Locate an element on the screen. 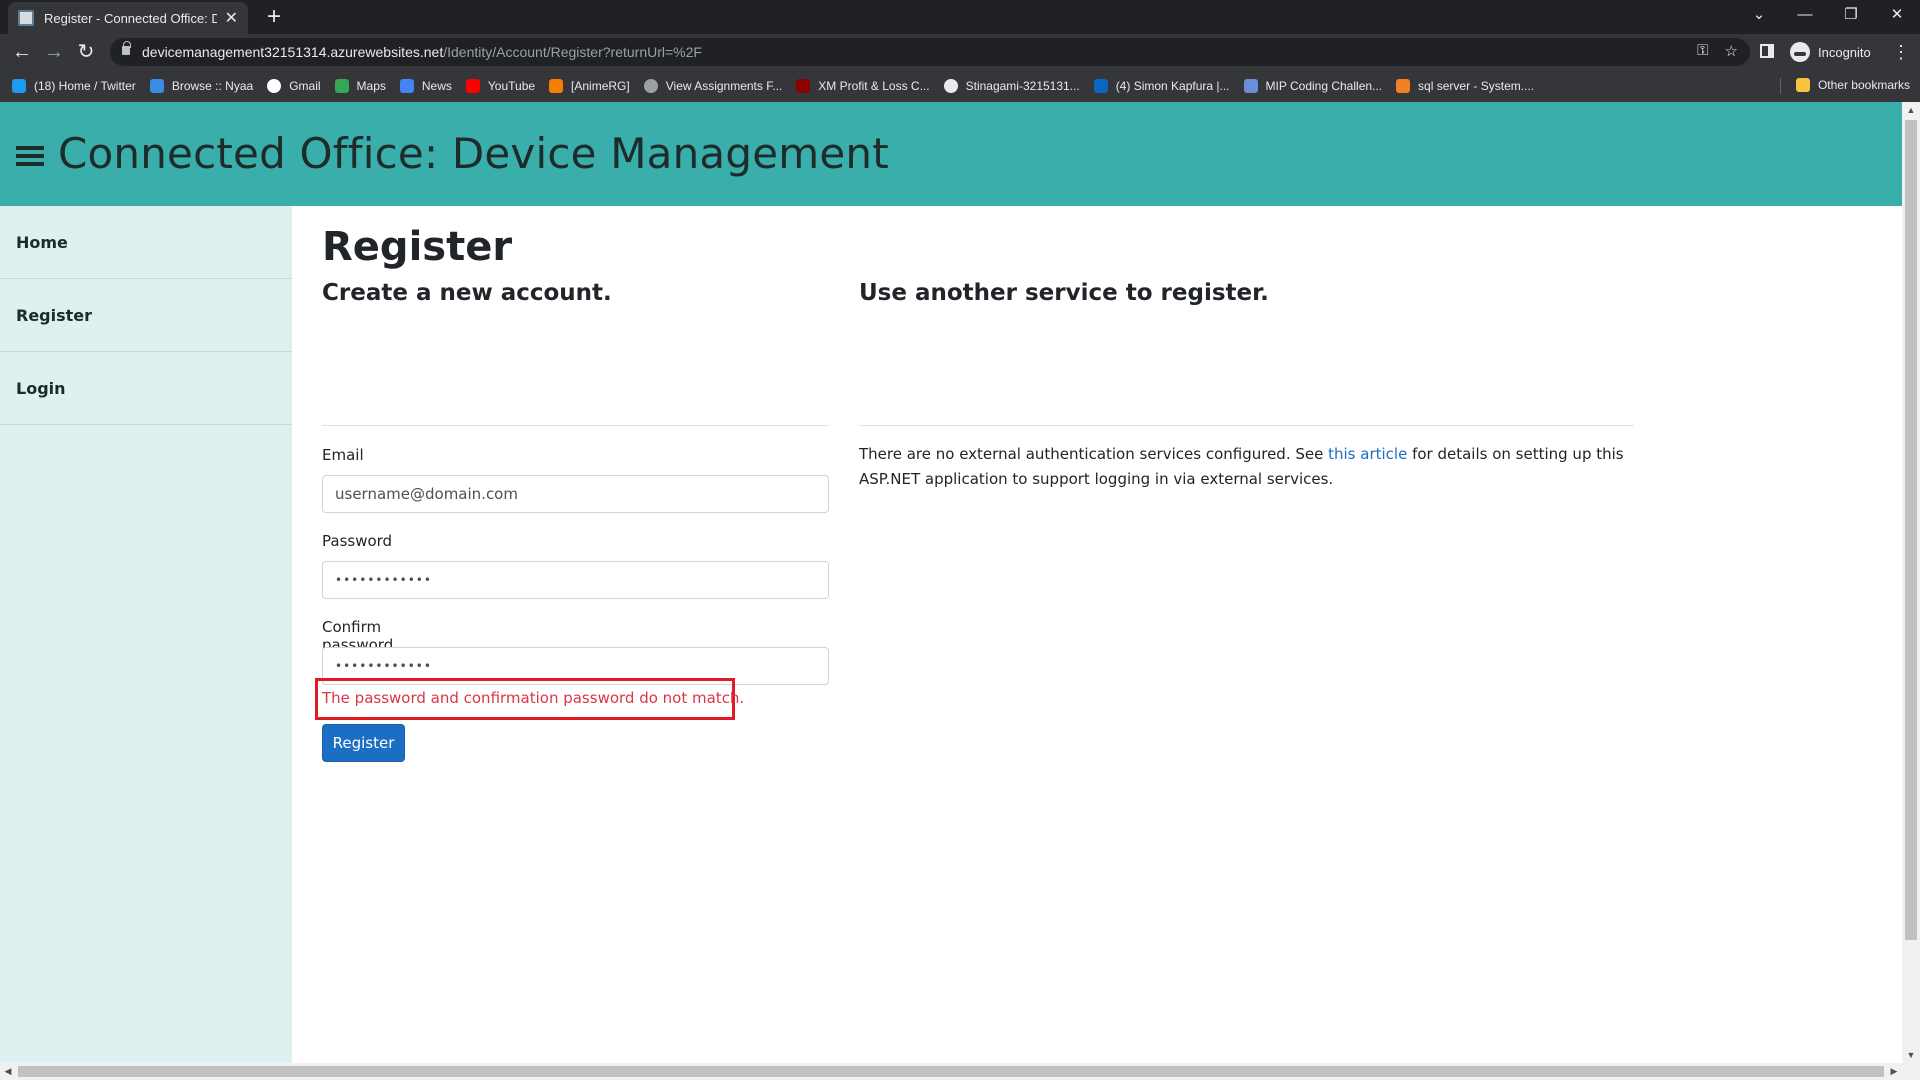  sidebar-nav: Home Register Login is located at coordinates (146, 634).